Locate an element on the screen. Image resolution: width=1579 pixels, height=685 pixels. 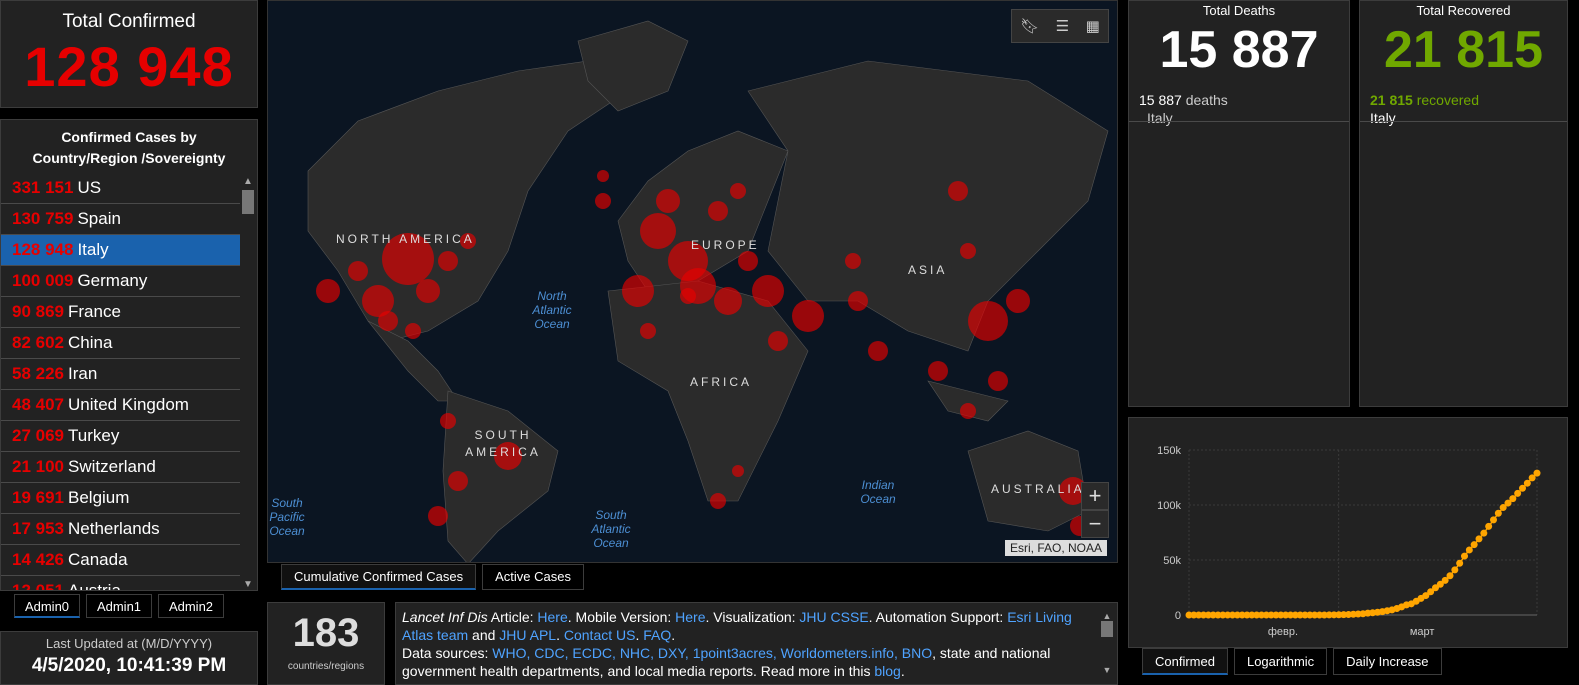
x-tick-label: март is located at coordinates (1422, 632).